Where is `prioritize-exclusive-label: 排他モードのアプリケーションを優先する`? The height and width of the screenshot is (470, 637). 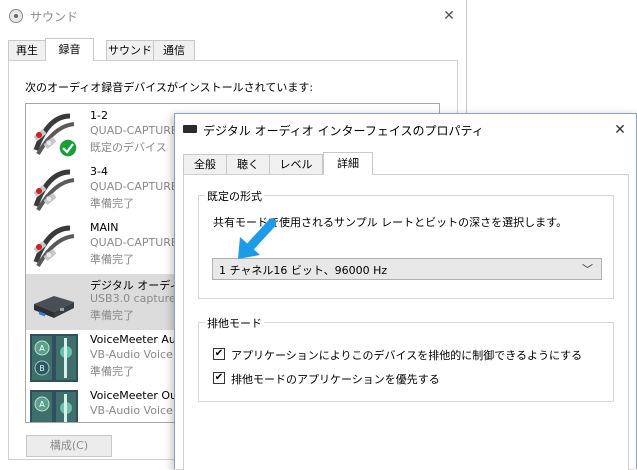
prioritize-exclusive-label: 排他モードのアプリケーションを優先する is located at coordinates (335, 379).